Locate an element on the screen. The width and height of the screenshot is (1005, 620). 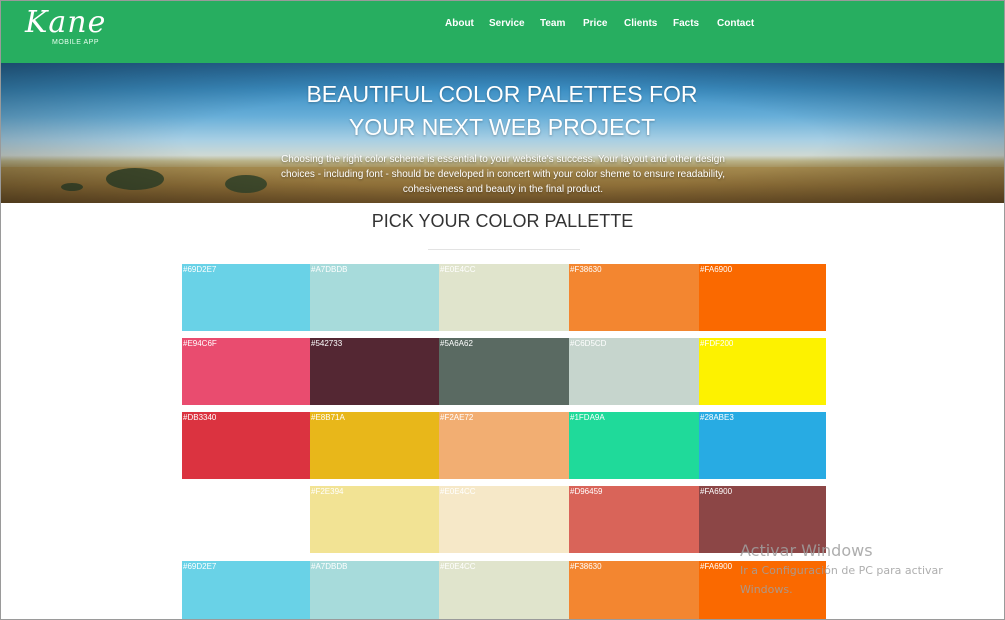
color-swatch: #F2AE72 is located at coordinates (504, 445).